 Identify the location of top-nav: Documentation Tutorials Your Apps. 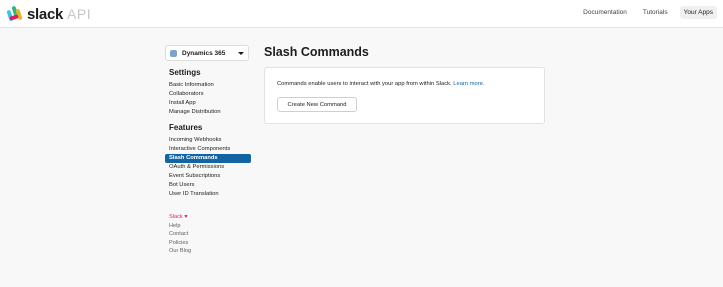
(644, 12).